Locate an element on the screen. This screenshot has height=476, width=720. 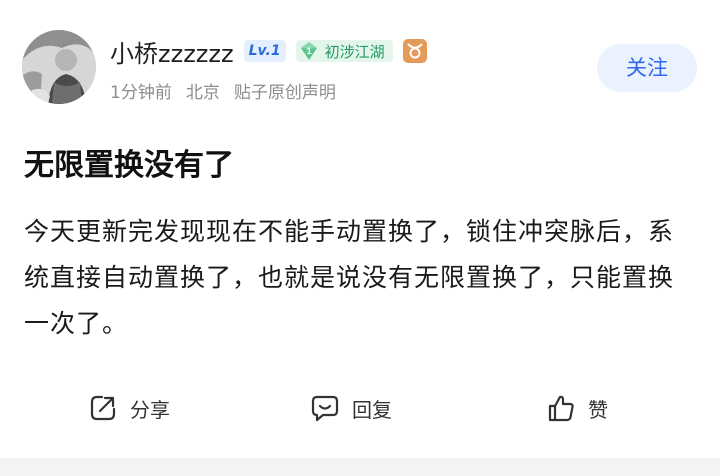
rank-badge: 1 初涉江湖 is located at coordinates (344, 51).